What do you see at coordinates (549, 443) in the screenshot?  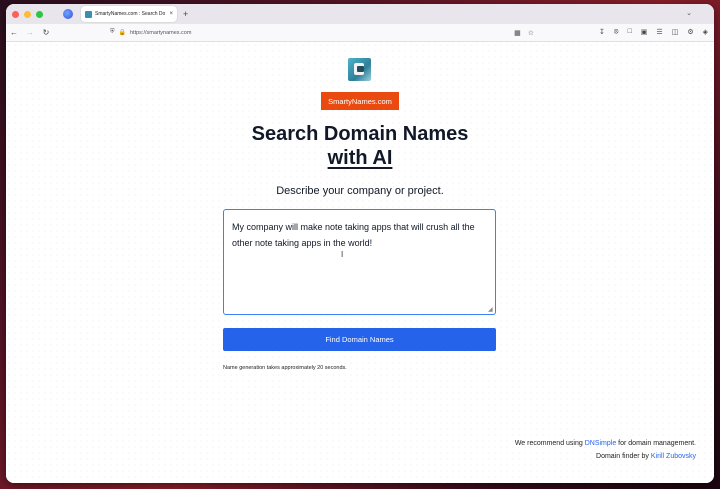 I see `footer-recommend-prefix: We recommend using` at bounding box center [549, 443].